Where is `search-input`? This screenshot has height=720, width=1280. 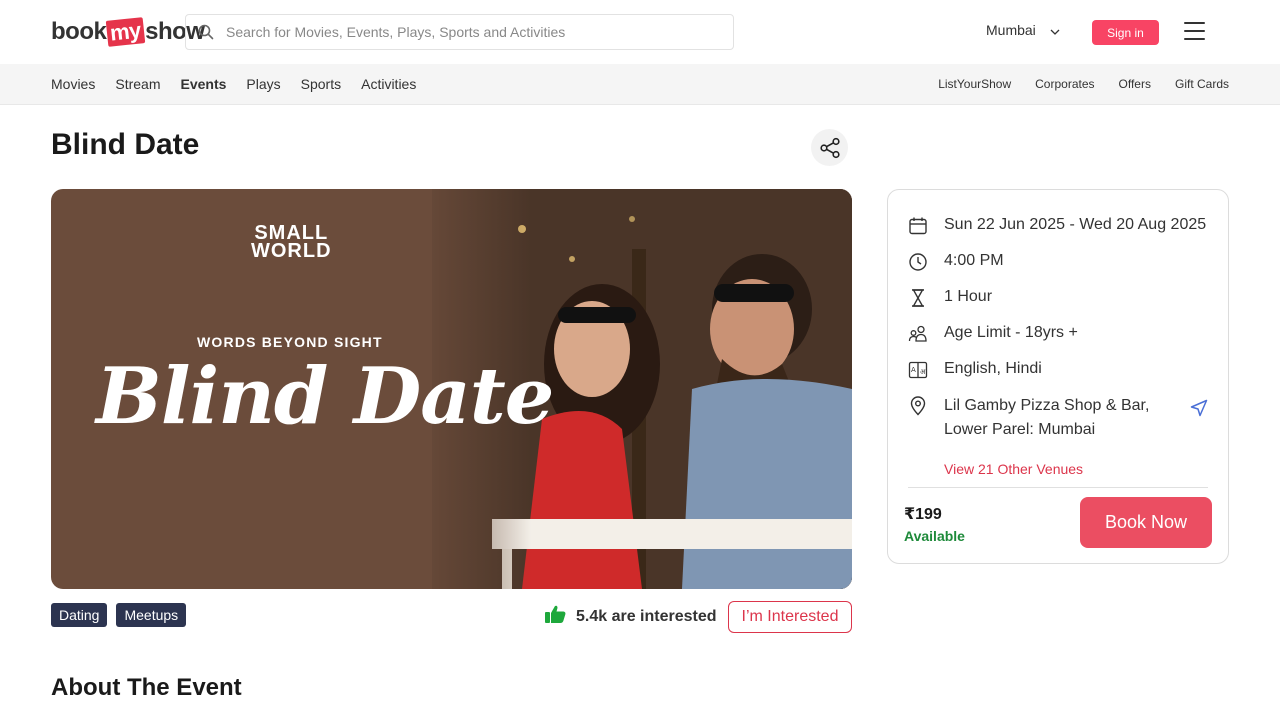 search-input is located at coordinates (466, 32).